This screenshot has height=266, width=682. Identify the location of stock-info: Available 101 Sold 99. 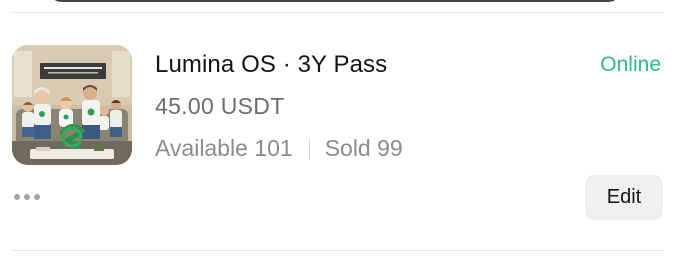
(279, 148).